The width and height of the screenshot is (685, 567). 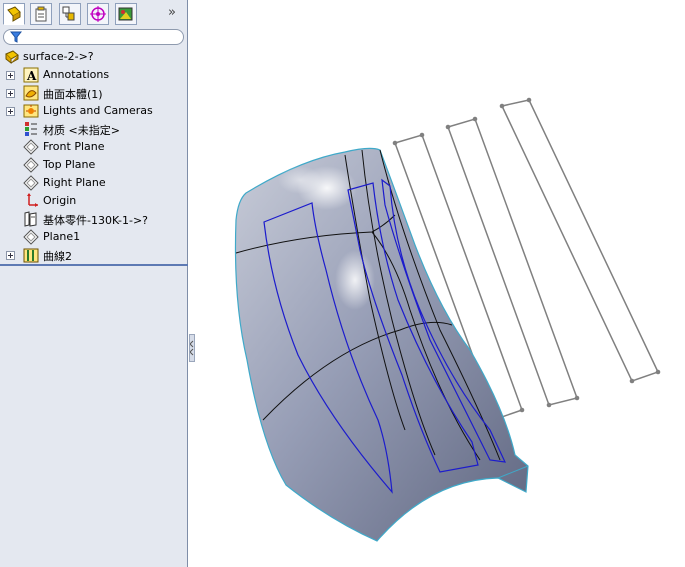 I want to click on property-icon, so click(x=41, y=14).